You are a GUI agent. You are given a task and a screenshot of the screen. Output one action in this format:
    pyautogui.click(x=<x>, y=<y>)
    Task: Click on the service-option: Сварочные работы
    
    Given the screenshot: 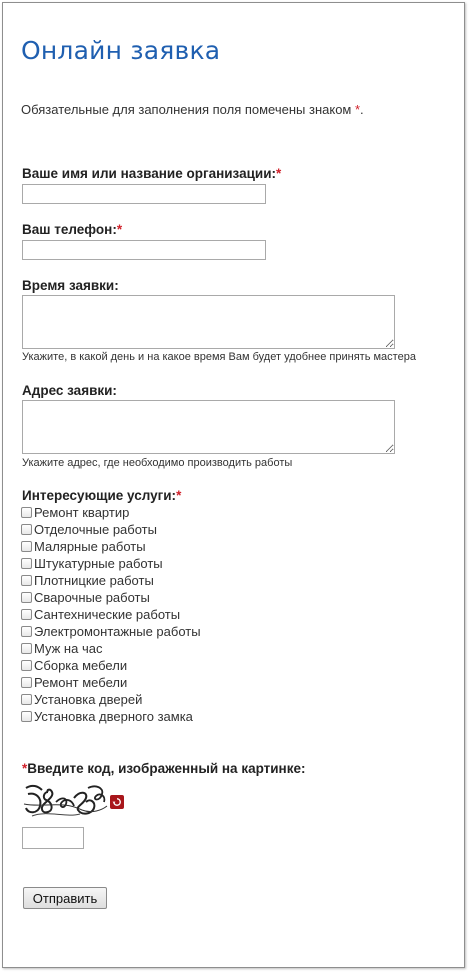 What is the action you would take?
    pyautogui.click(x=111, y=597)
    